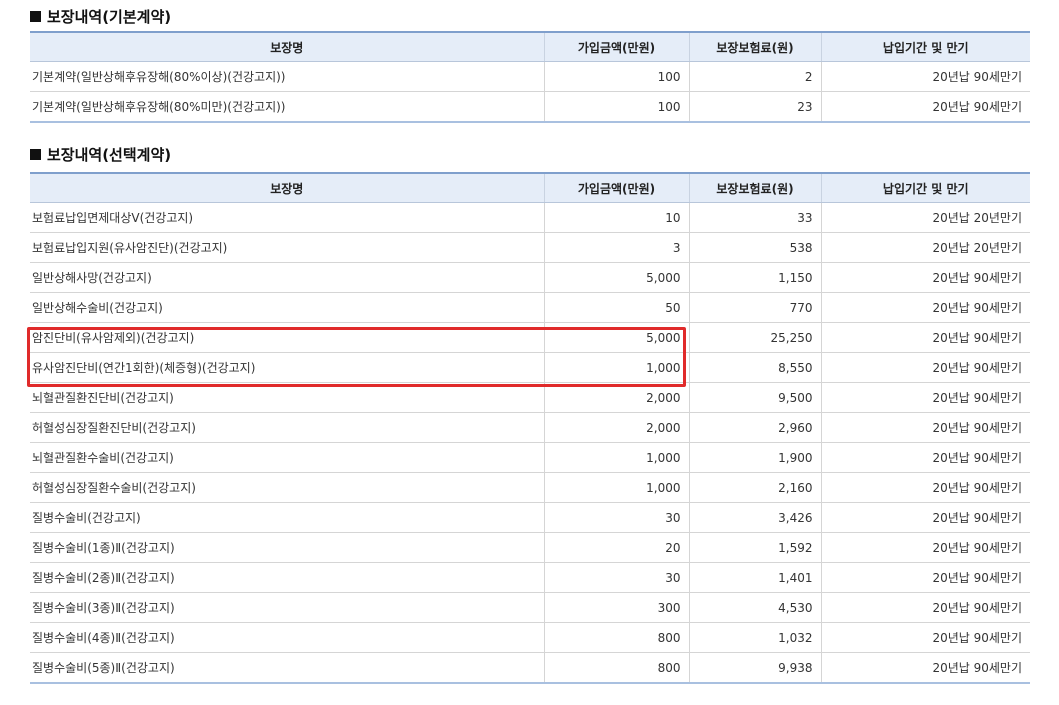 This screenshot has height=705, width=1059. Describe the element at coordinates (287, 367) in the screenshot. I see `coverage-name-cell: 유사암진단비(연간1회한)(체증형)(건강고지)` at that location.